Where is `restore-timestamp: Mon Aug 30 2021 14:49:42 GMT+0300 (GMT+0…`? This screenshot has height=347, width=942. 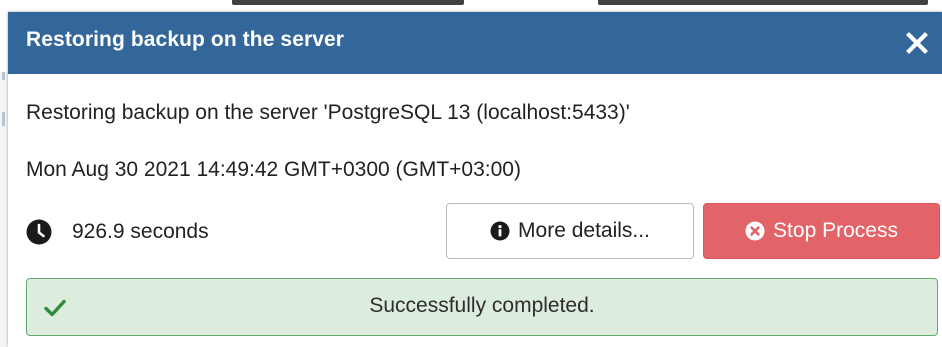 restore-timestamp: Mon Aug 30 2021 14:49:42 GMT+0300 (GMT+0… is located at coordinates (273, 169).